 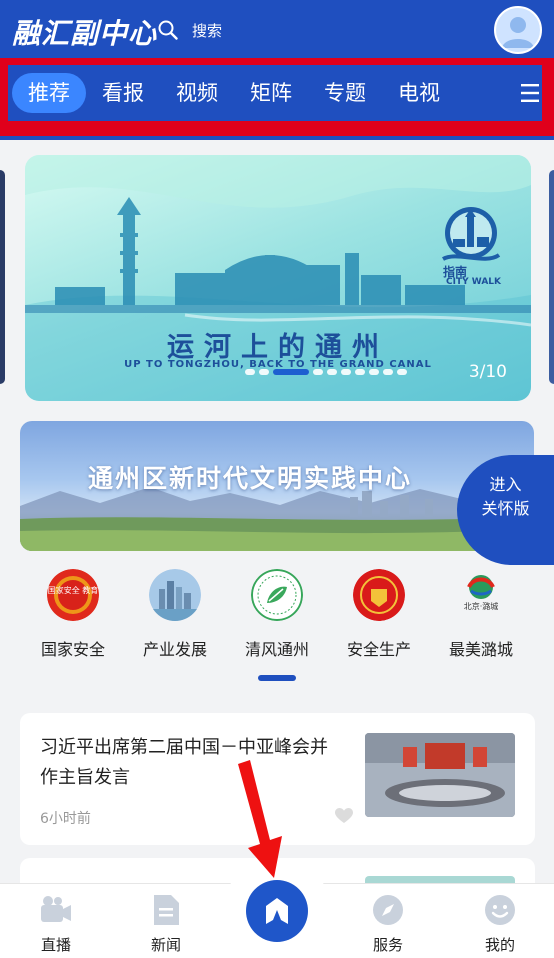 I want to click on channel-tabs: 推荐 看报 视频 矩阵 专题 电视, so click(x=275, y=93).